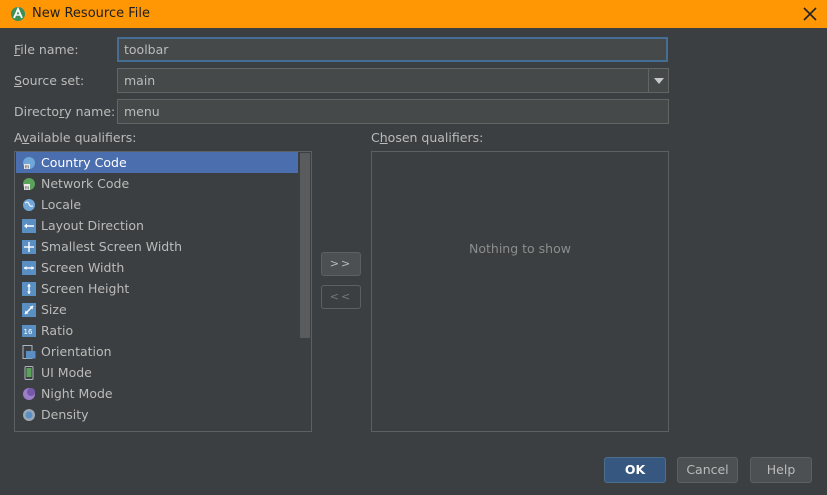 The image size is (827, 495). I want to click on directory-name-label: Directory name:, so click(65, 111).